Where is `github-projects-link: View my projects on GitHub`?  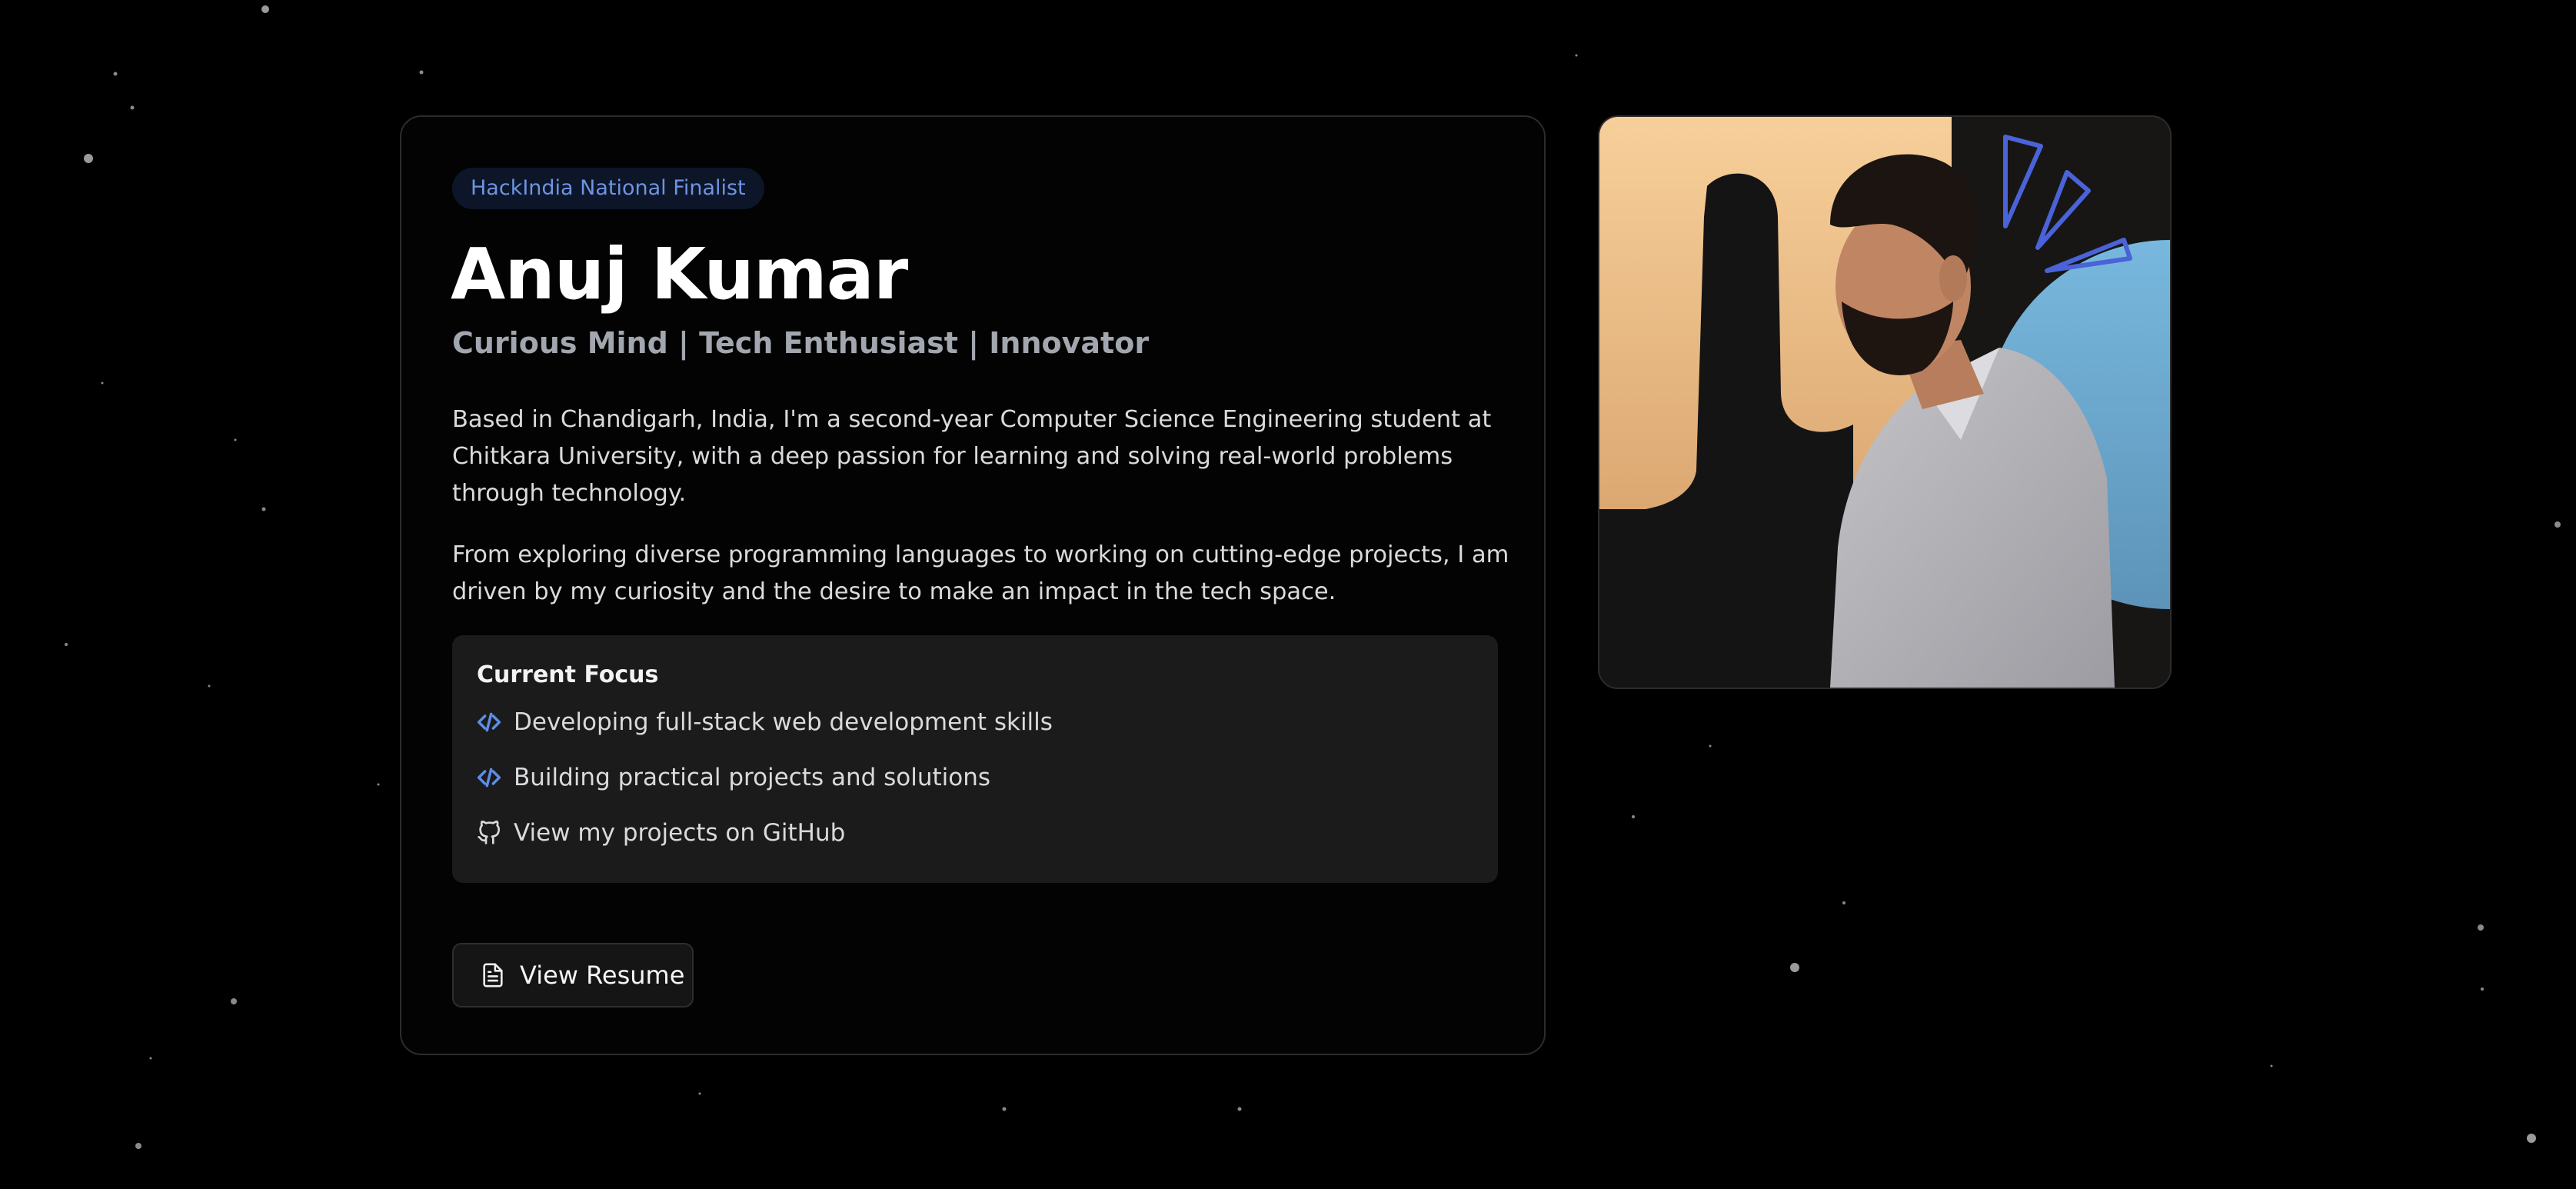
github-projects-link: View my projects on GitHub is located at coordinates (661, 833).